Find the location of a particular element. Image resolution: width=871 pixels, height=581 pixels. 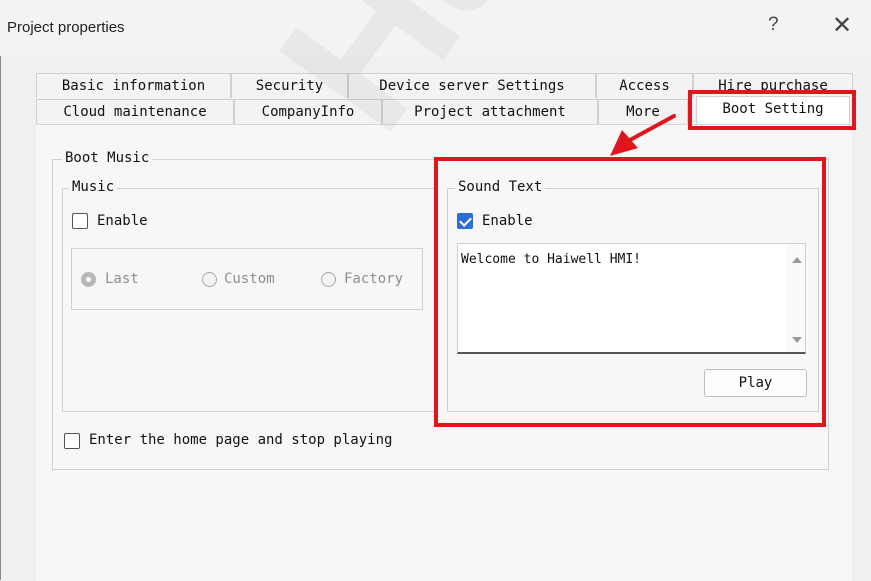

boot-music-title: Boot Music is located at coordinates (107, 158).